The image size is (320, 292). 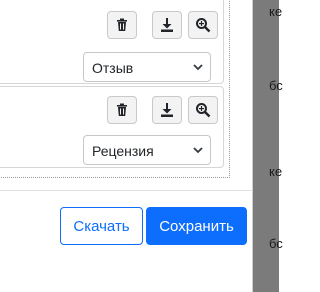 I want to click on modal-footer-divider, so click(x=126, y=190).